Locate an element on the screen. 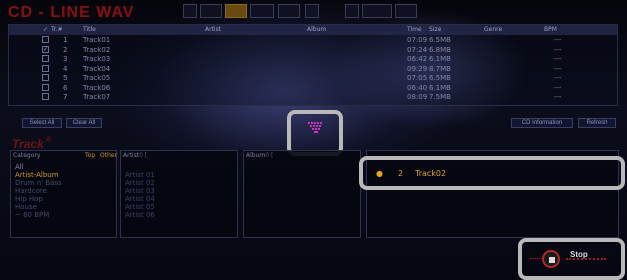 The height and width of the screenshot is (280, 627). table-row: ✓ 2 Track02 07:24 6.8MB --- is located at coordinates (313, 50).